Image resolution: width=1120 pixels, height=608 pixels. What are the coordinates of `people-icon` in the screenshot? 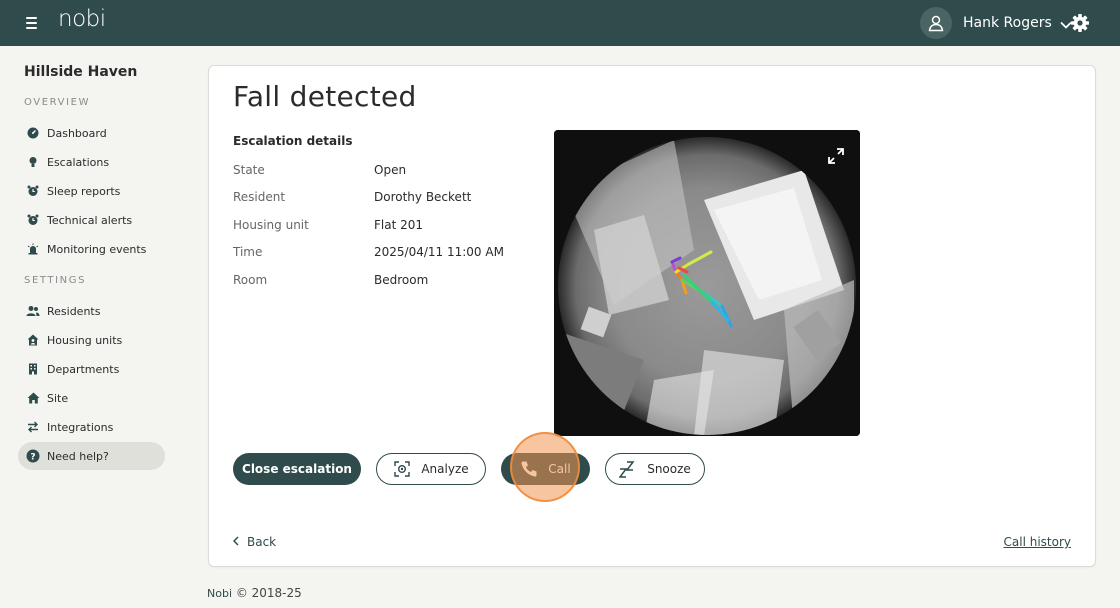 It's located at (33, 311).